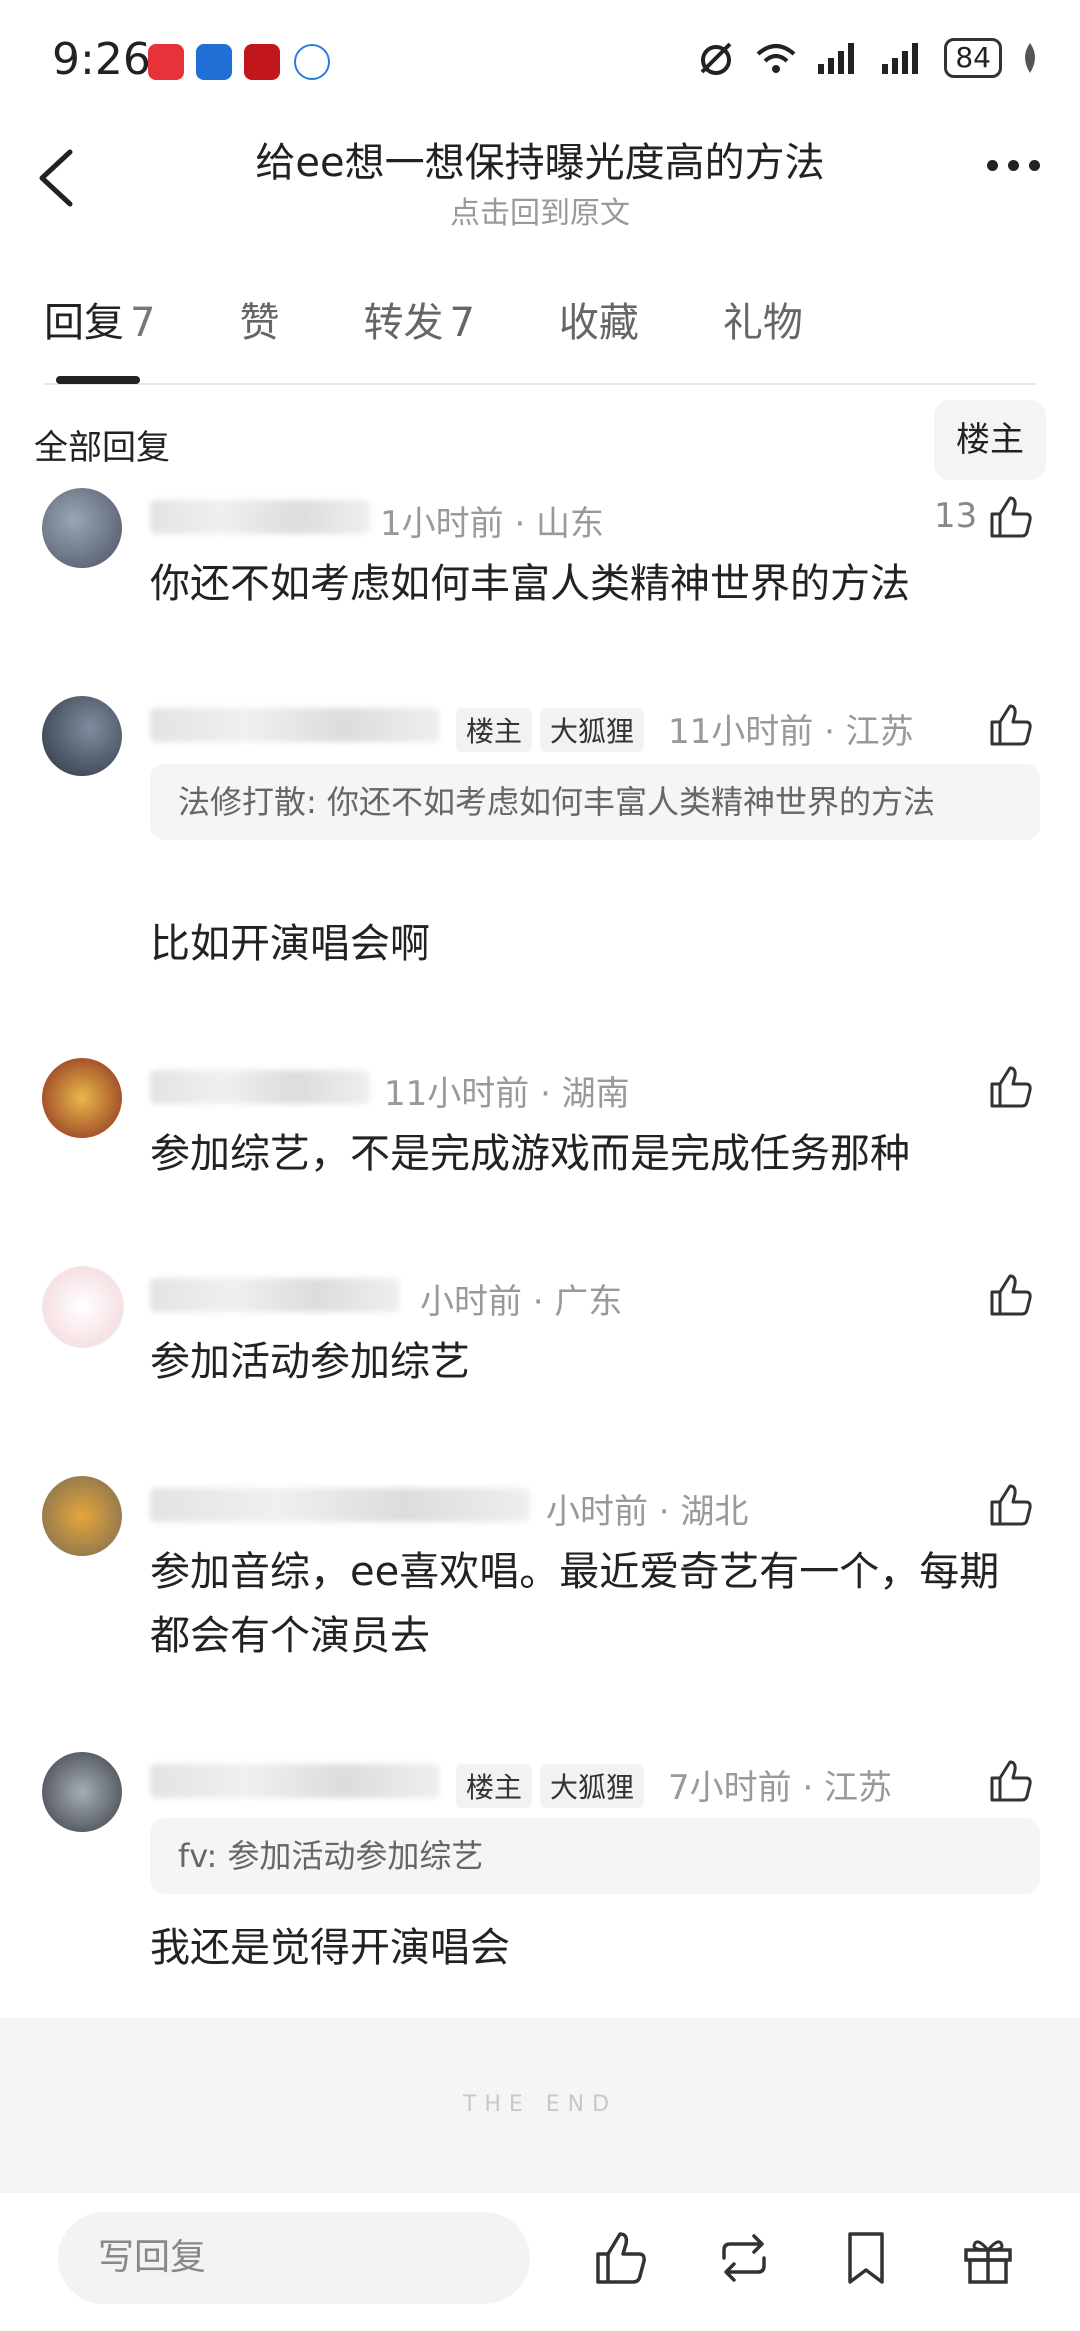  What do you see at coordinates (973, 58) in the screenshot?
I see `battery-indicator: 84` at bounding box center [973, 58].